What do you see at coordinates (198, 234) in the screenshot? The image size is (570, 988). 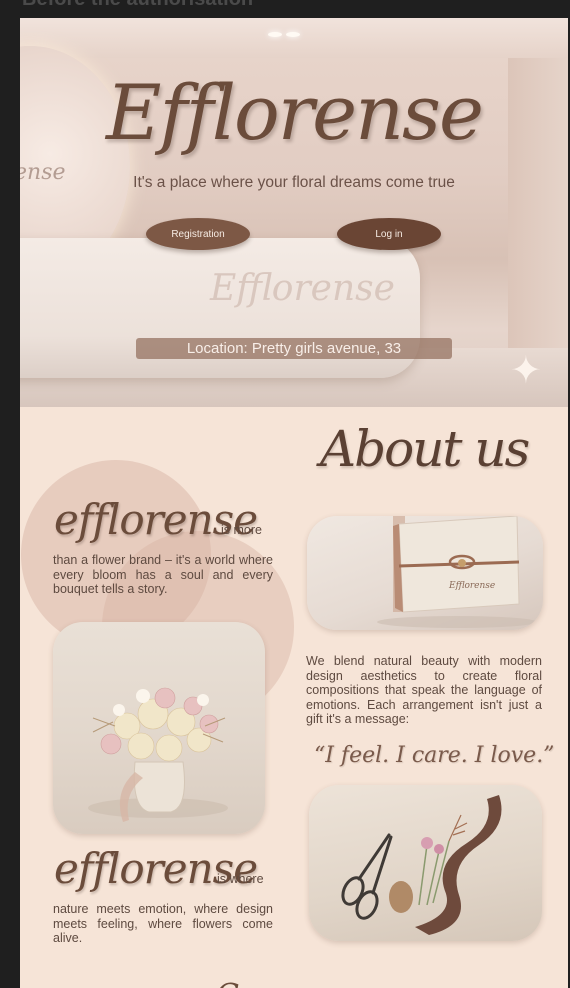 I see `registration-button: Registration` at bounding box center [198, 234].